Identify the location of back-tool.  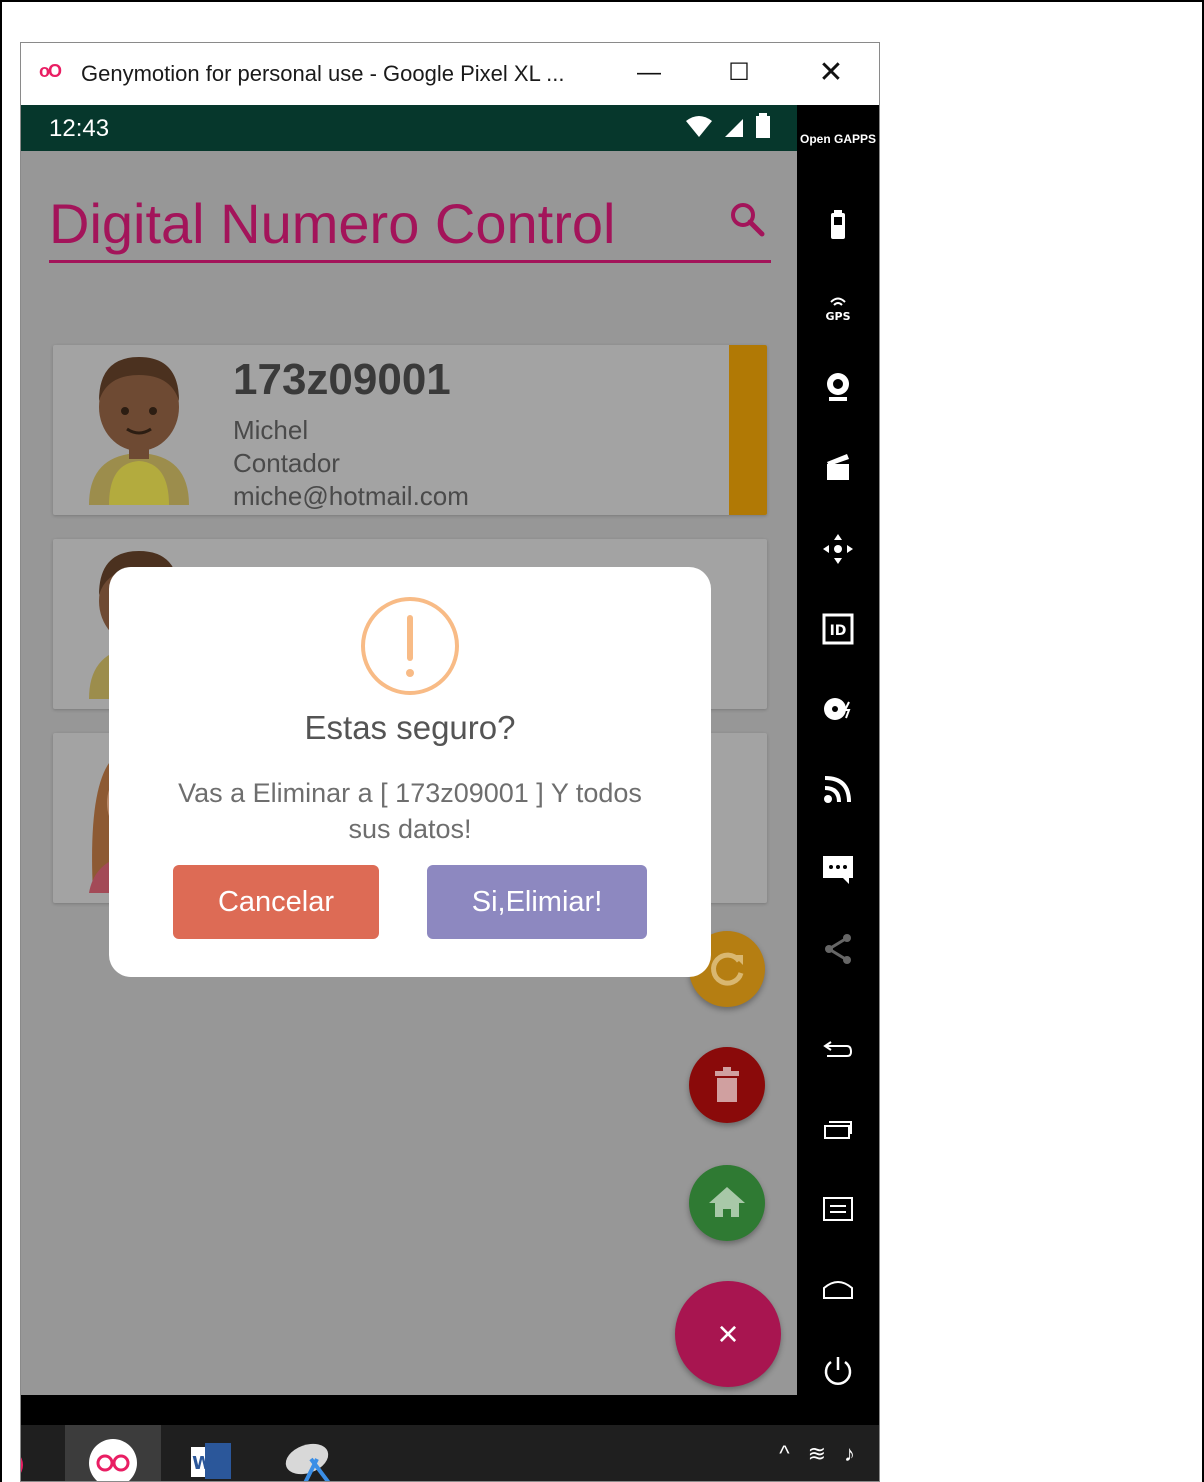
(838, 1049).